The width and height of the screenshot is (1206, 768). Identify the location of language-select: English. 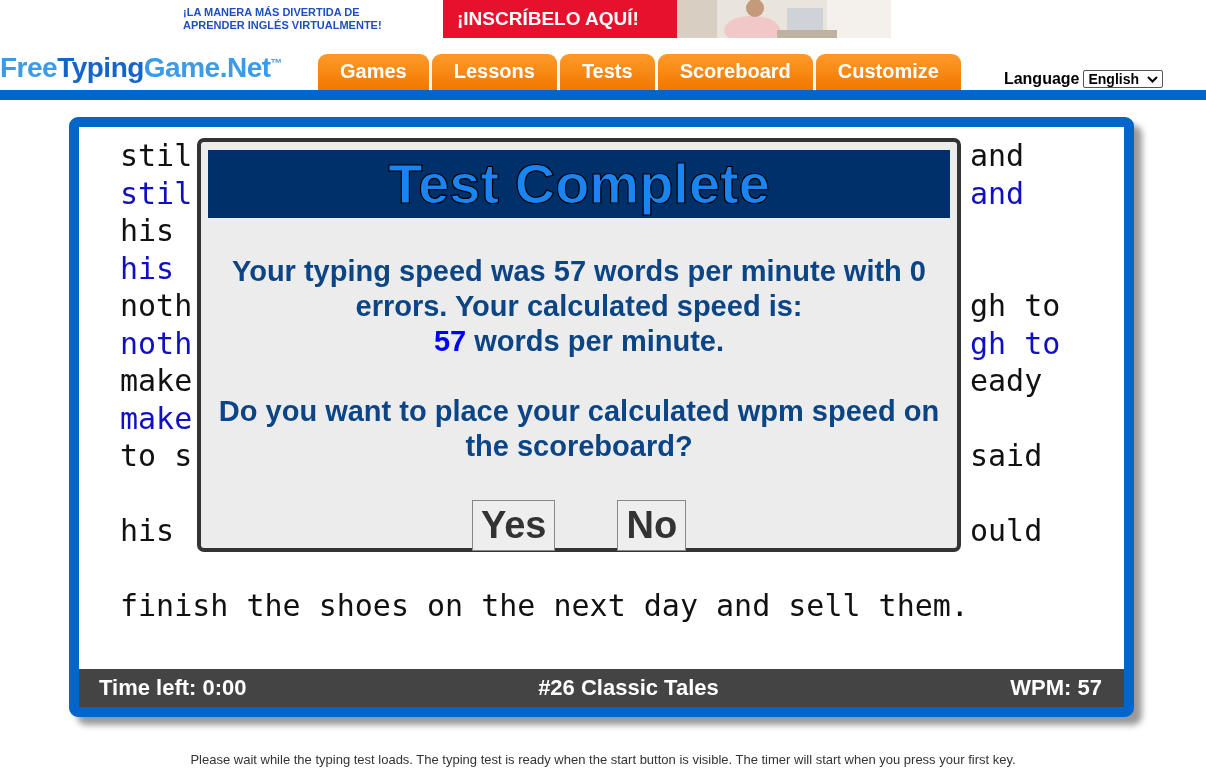
(1123, 79).